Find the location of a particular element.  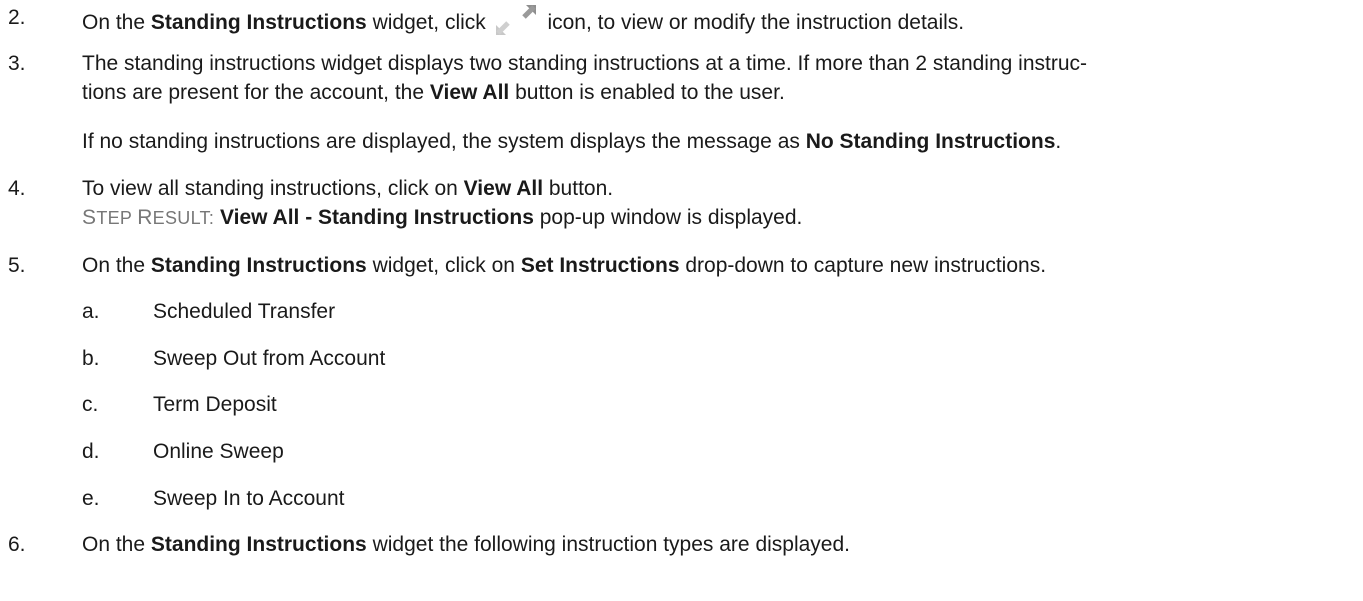

step-number: 2. is located at coordinates (17, 17).